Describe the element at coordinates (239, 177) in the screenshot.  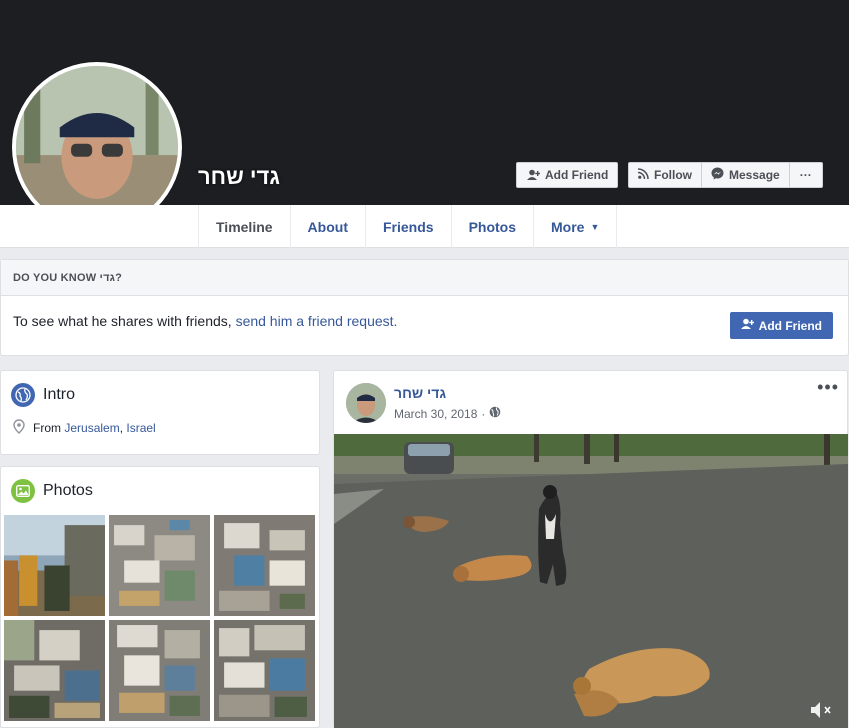
I see `profile-name: גדי שחר` at that location.